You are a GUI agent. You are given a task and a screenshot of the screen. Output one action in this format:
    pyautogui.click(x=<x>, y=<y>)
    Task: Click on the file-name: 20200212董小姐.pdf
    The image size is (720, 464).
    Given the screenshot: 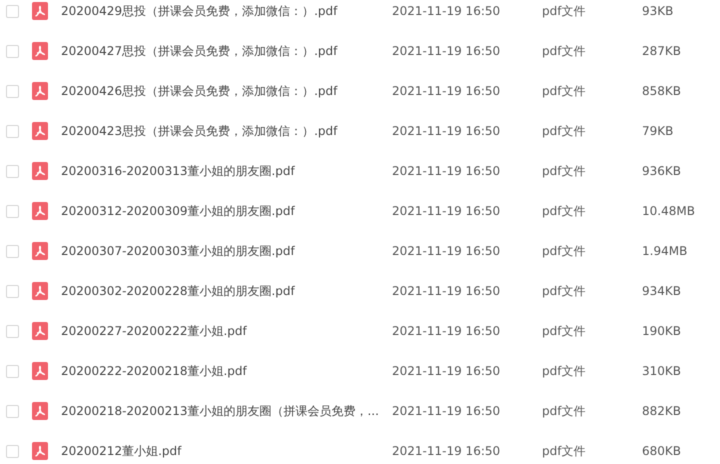 What is the action you would take?
    pyautogui.click(x=226, y=451)
    